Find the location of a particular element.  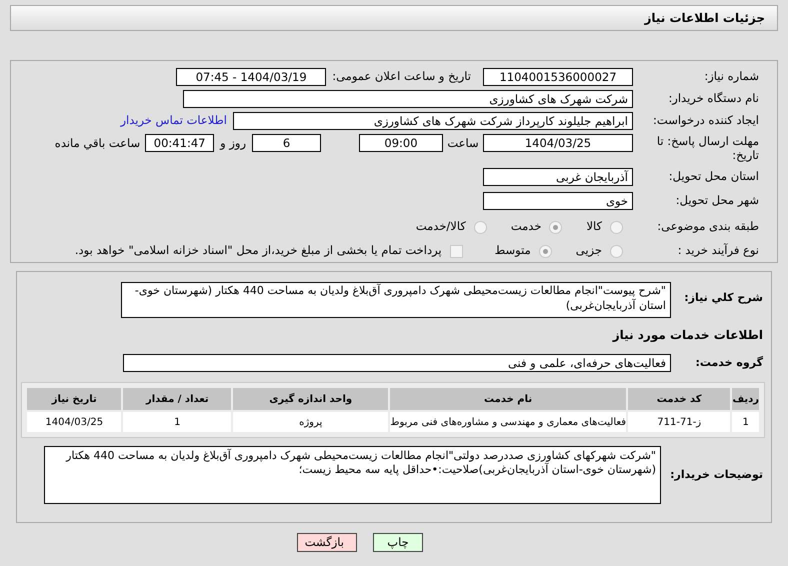

table-cell: فعالیت‌های معماری و مهندسی و مشاوره‌های فنی مربوط is located at coordinates (508, 422).